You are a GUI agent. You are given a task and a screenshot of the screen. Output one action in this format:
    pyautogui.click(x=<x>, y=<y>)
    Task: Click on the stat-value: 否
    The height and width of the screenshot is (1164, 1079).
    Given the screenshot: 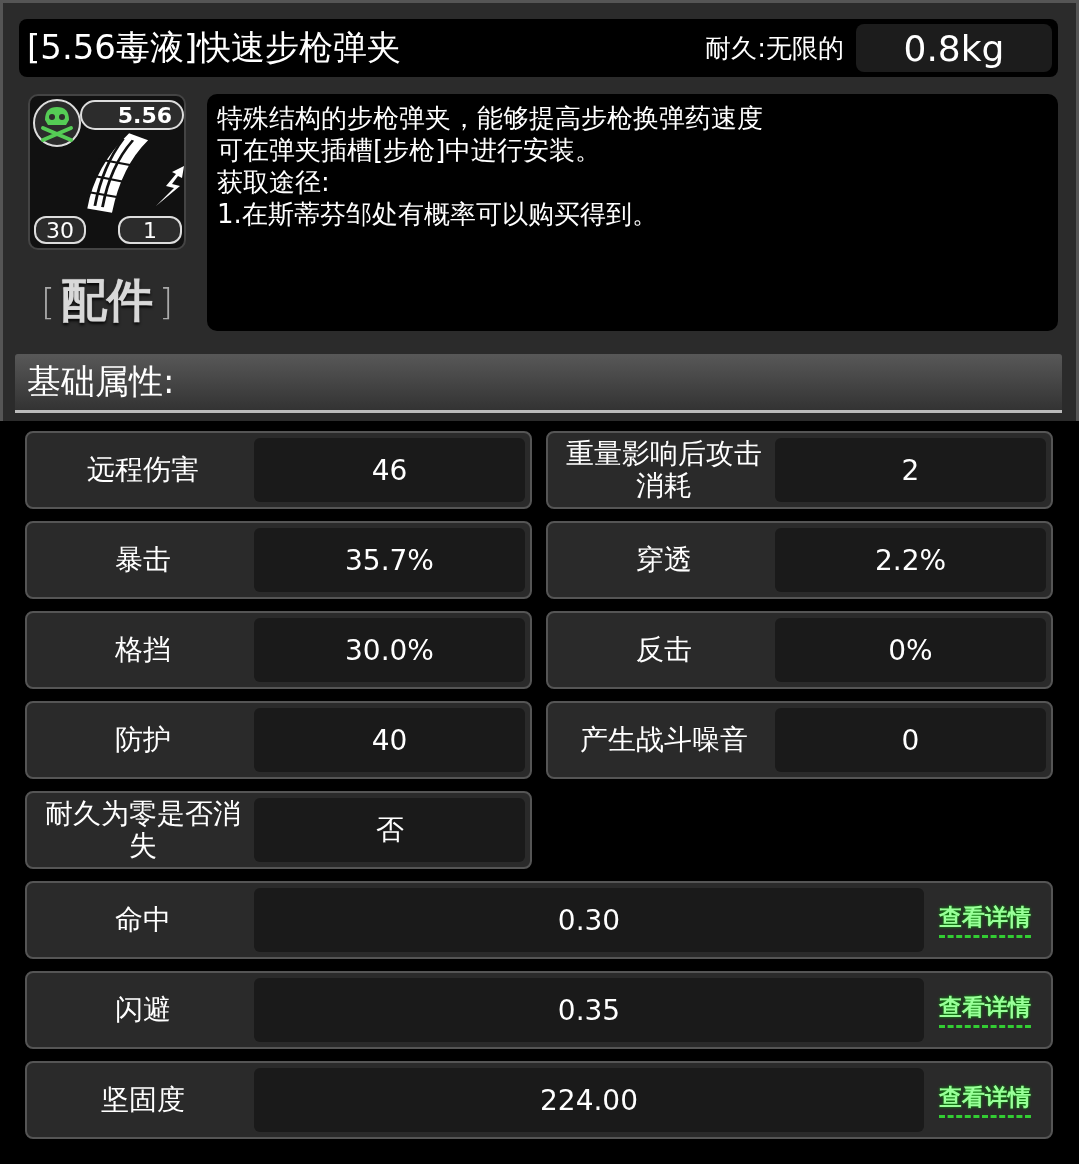 What is the action you would take?
    pyautogui.click(x=389, y=830)
    